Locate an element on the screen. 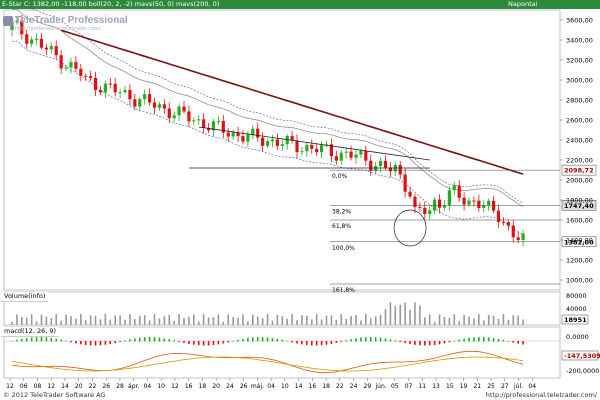 Image resolution: width=600 pixels, height=400 pixels. macd-tick-label: -200,0000 is located at coordinates (582, 371).